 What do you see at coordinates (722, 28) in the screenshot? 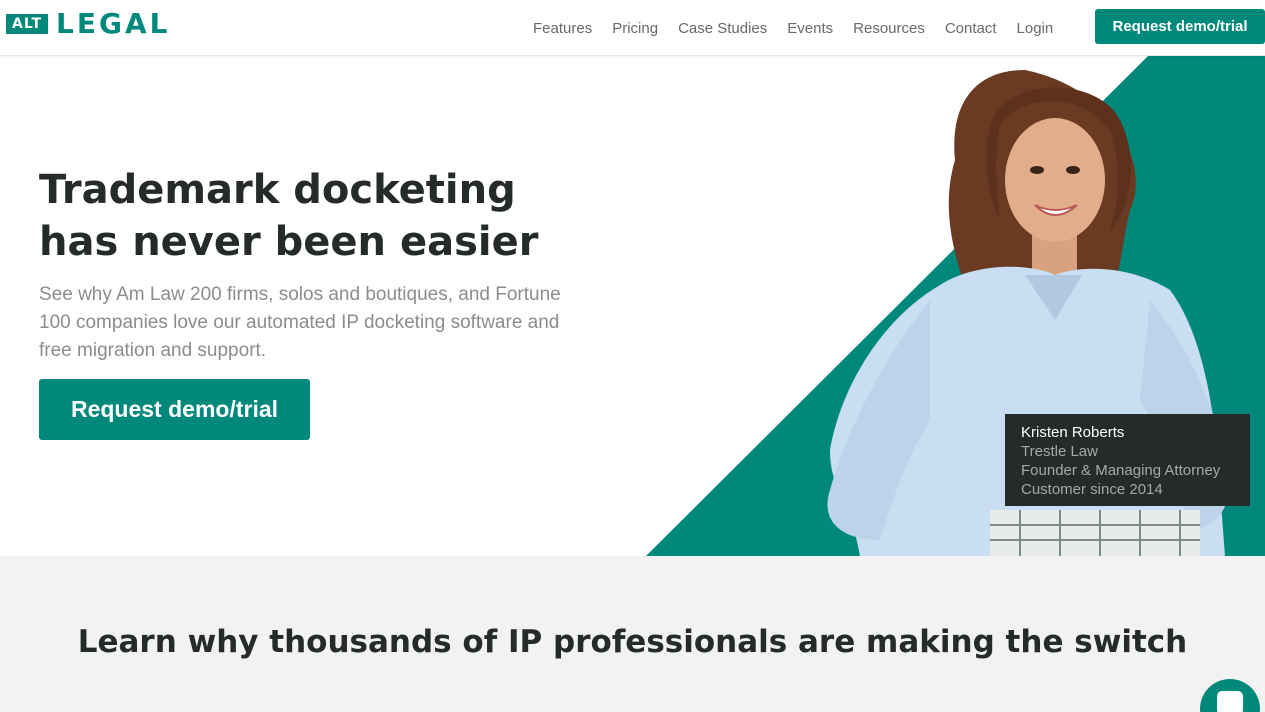
I see `nav-case-studies: Case Studies` at bounding box center [722, 28].